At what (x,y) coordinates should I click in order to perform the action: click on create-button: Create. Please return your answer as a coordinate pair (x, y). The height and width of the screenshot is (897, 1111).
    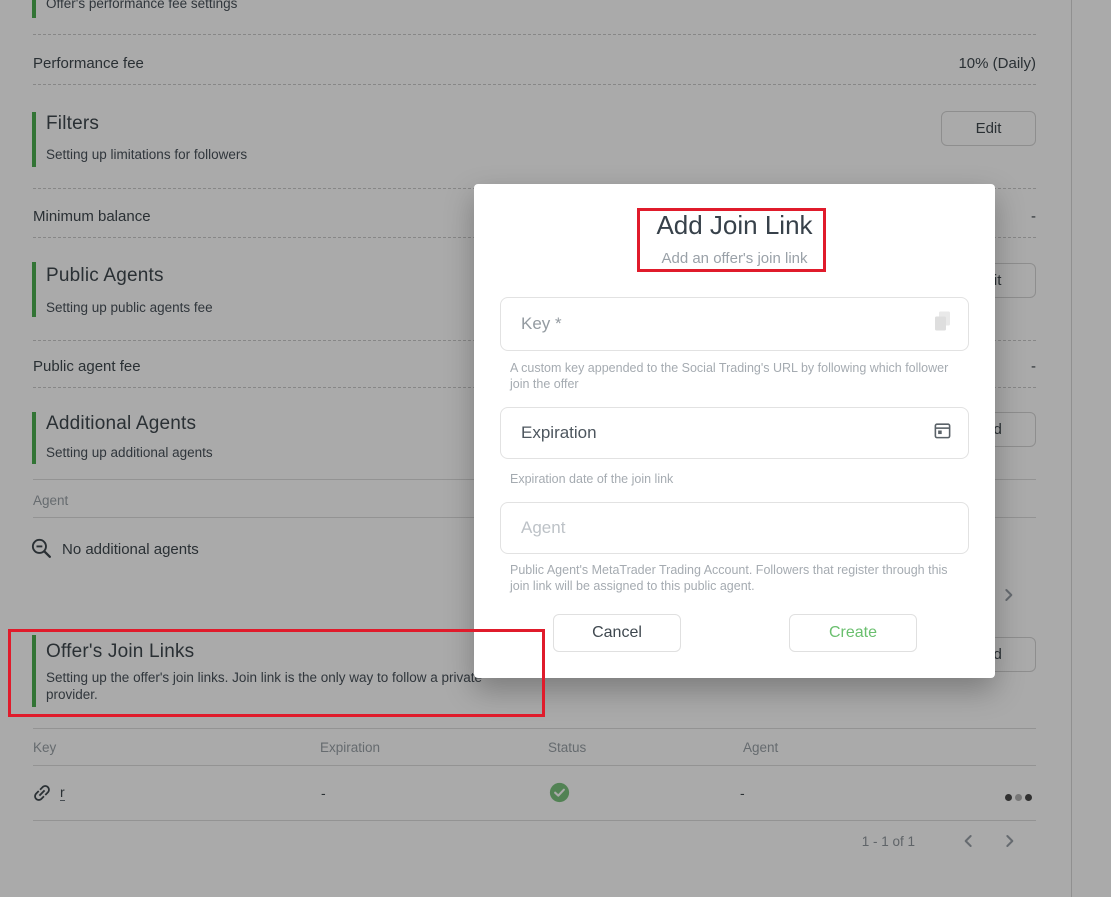
    Looking at the image, I should click on (853, 633).